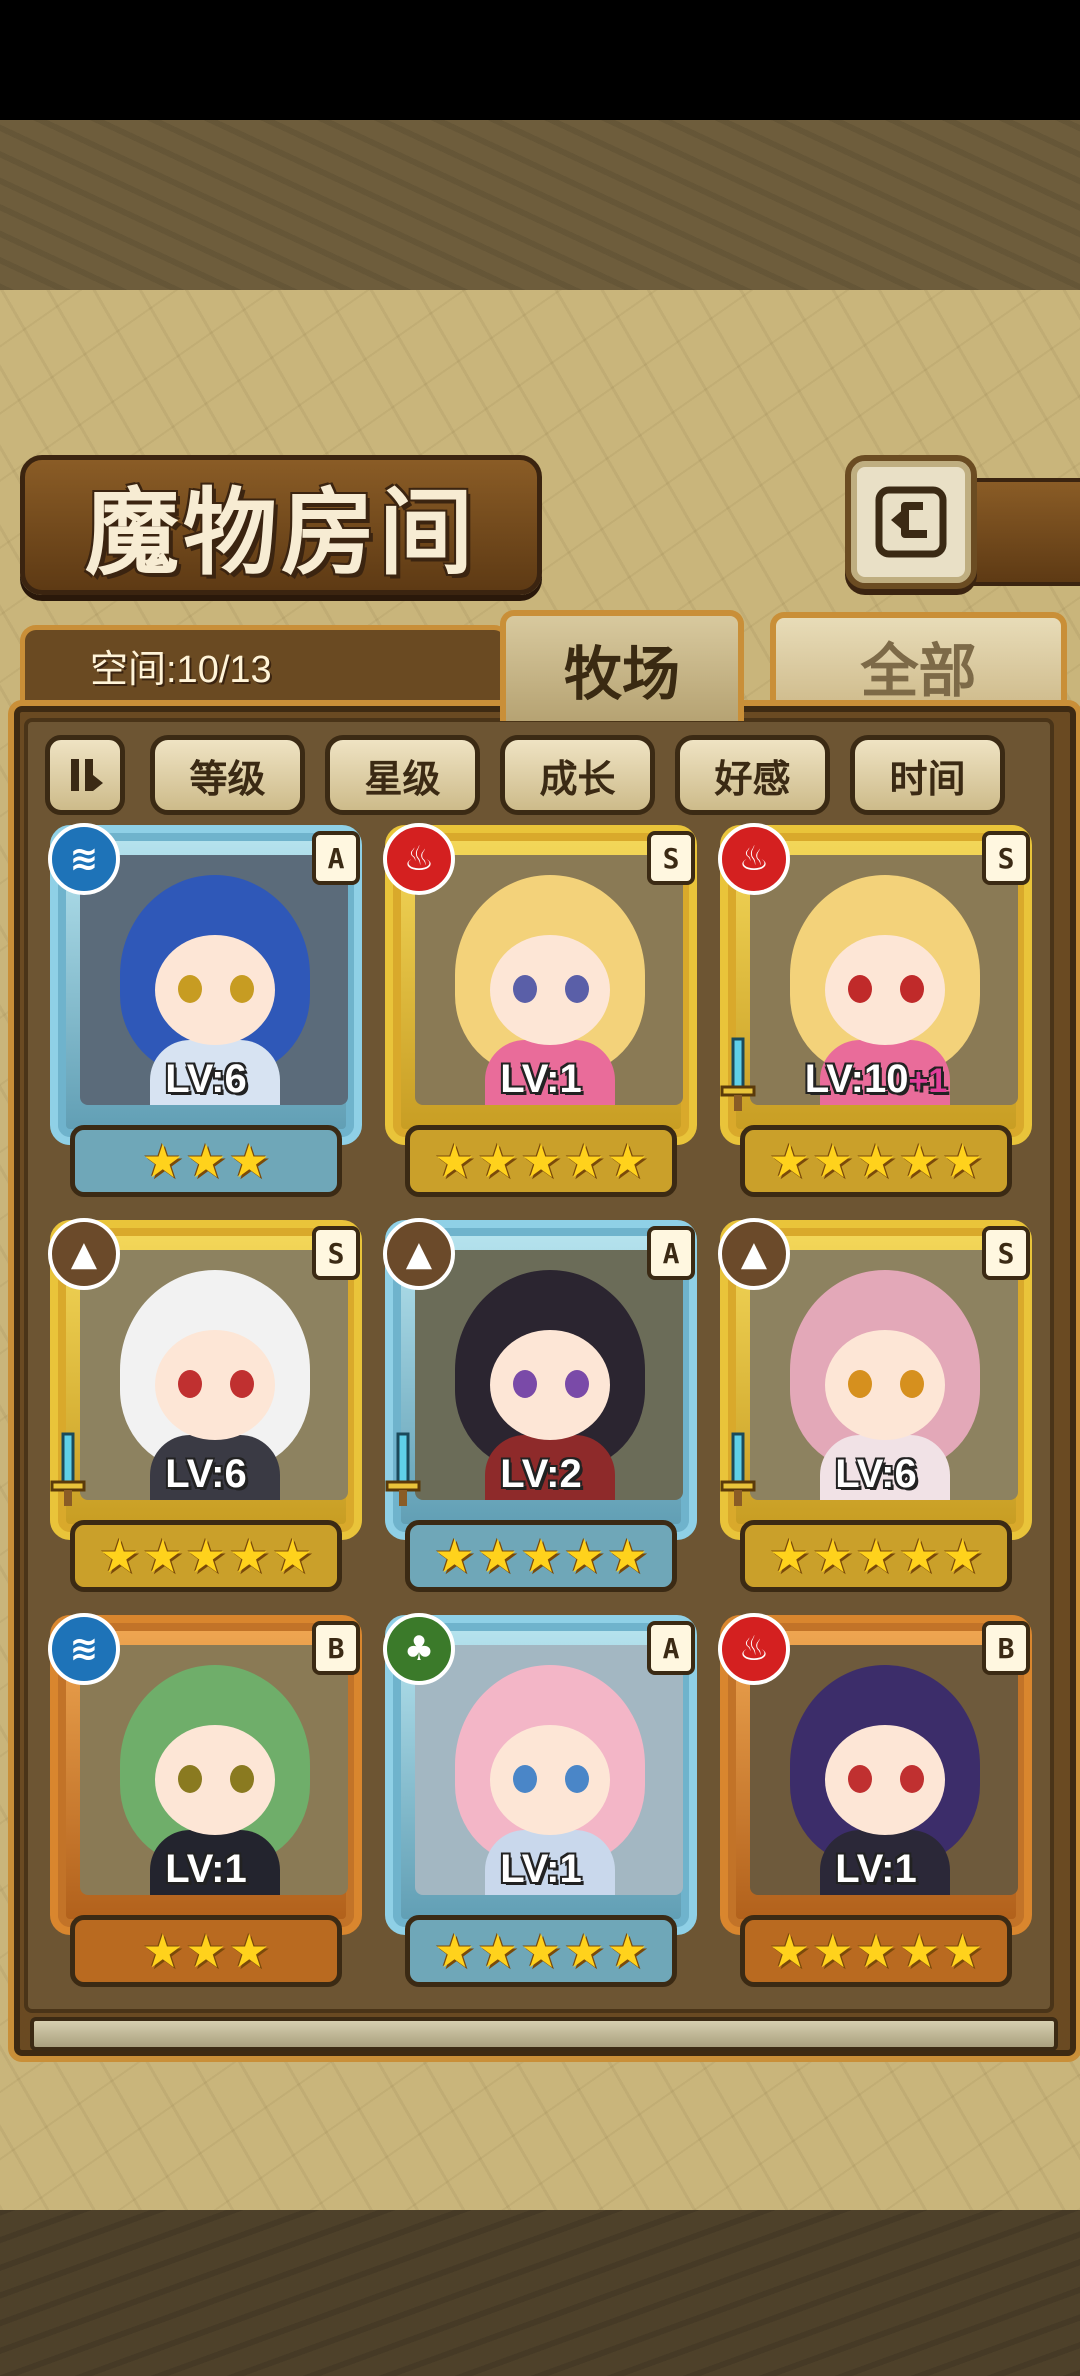 This screenshot has height=2376, width=1080. I want to click on filter-bar: 等级 星级 成长 好感 时间, so click(540, 775).